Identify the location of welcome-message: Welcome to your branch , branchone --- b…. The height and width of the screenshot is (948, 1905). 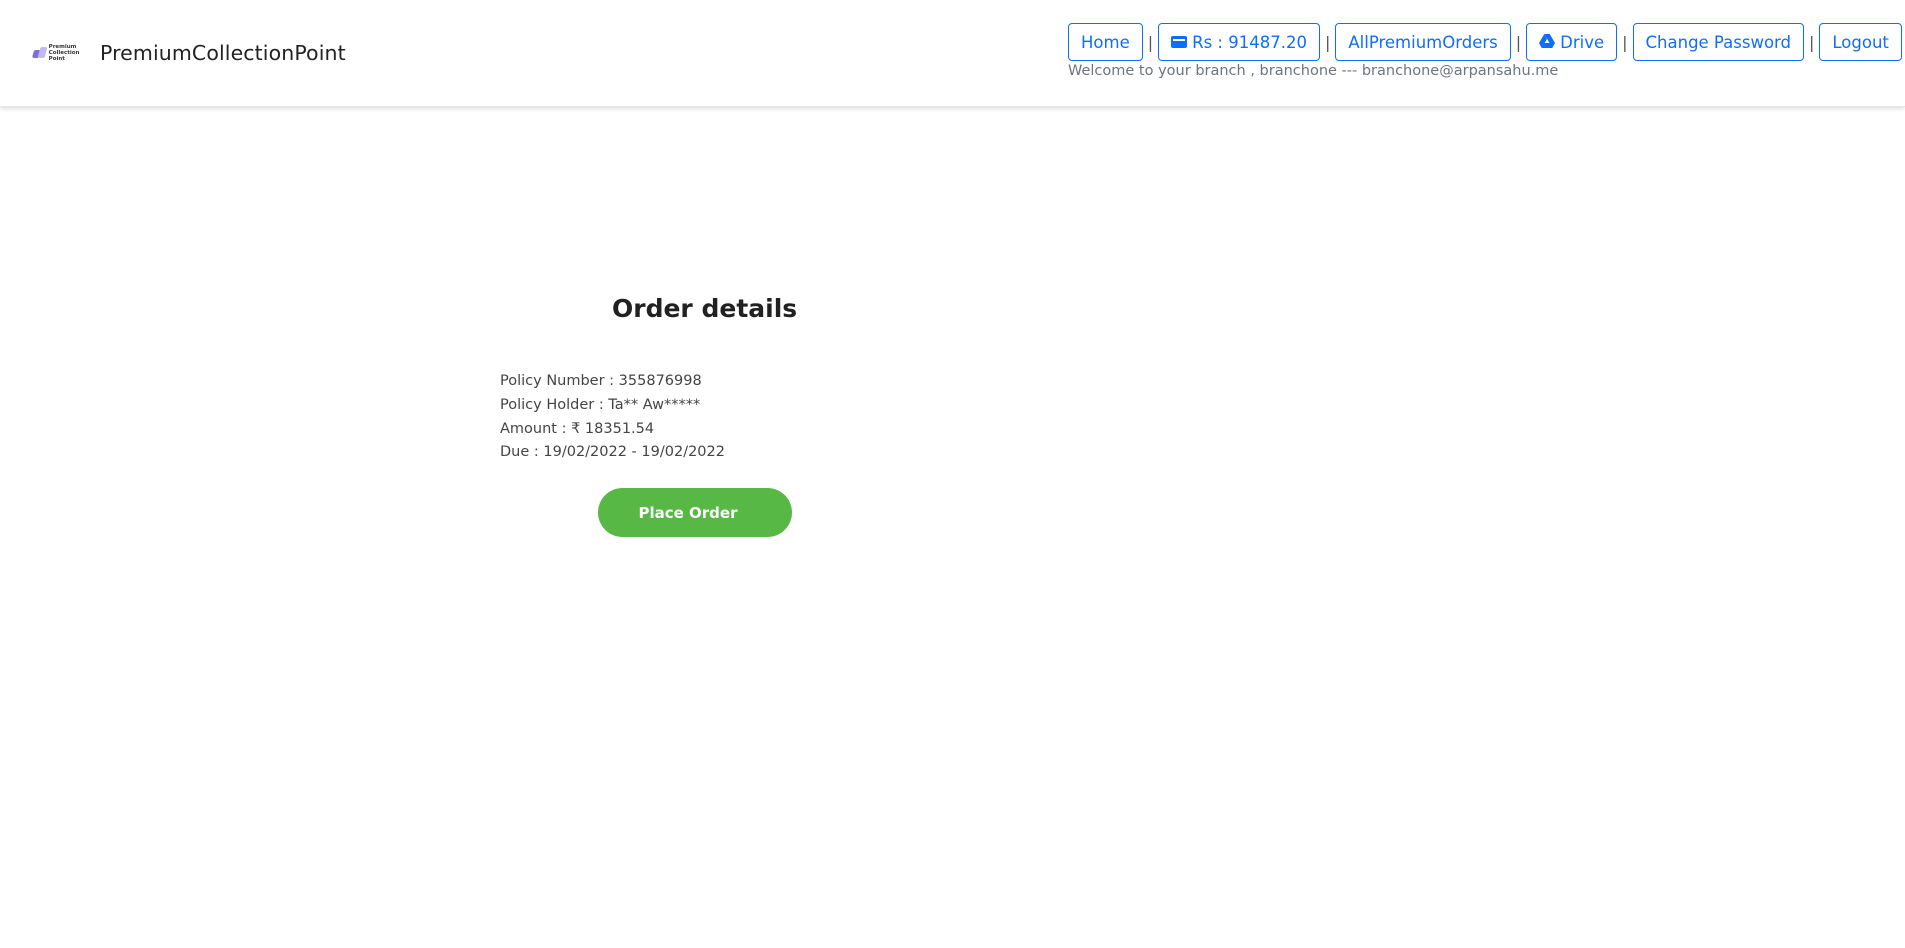
(1313, 71).